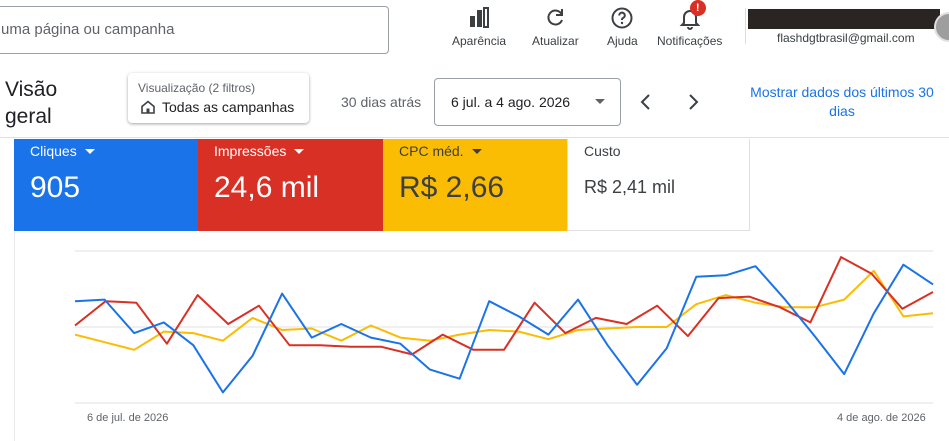  Describe the element at coordinates (690, 24) in the screenshot. I see `notifications-button: ! Notificações` at that location.